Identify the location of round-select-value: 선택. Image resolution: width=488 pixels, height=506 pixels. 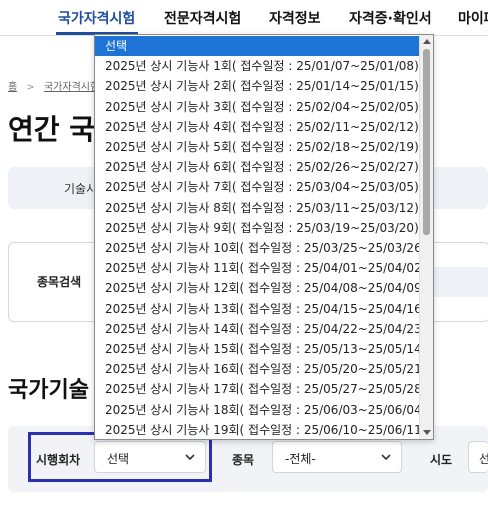
(118, 459).